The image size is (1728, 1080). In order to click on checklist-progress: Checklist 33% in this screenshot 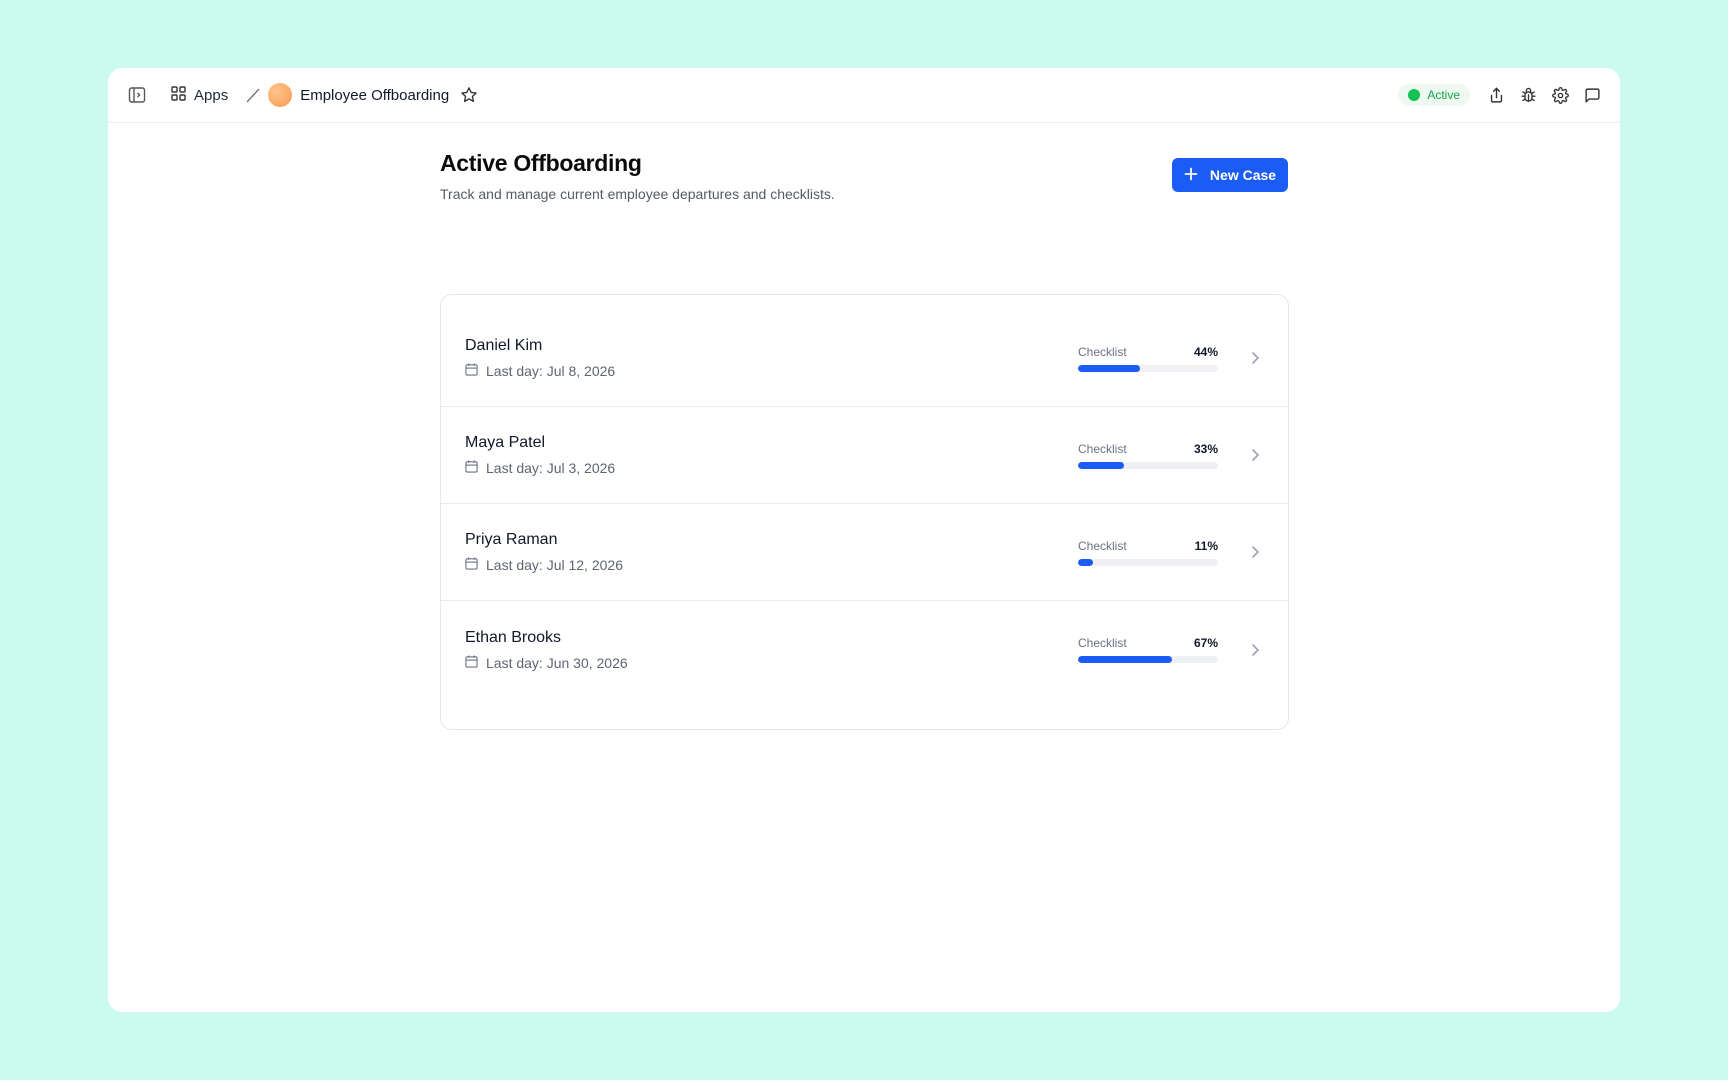, I will do `click(1148, 455)`.